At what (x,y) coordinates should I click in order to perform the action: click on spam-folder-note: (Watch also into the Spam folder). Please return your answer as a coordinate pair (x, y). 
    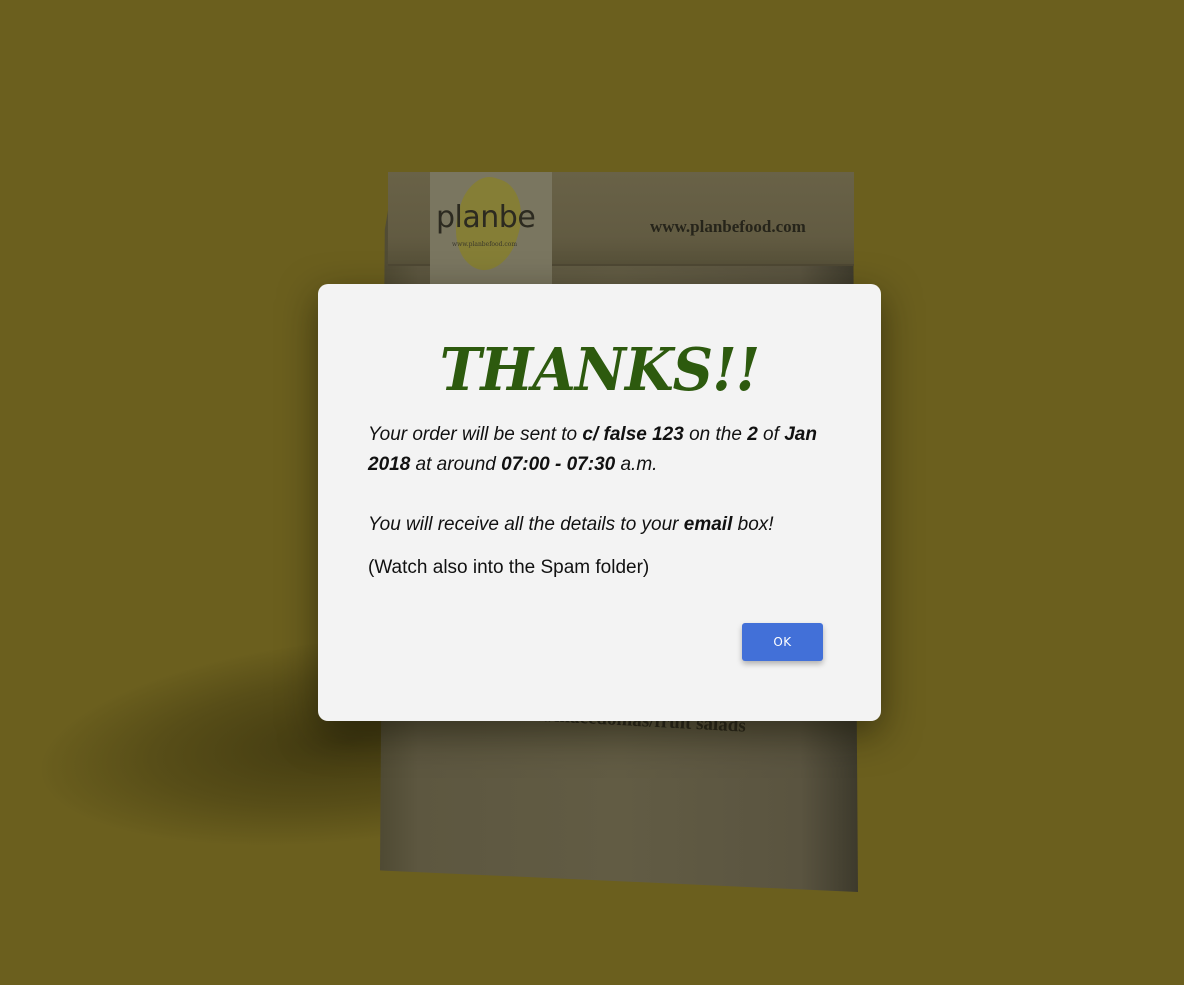
    Looking at the image, I should click on (509, 567).